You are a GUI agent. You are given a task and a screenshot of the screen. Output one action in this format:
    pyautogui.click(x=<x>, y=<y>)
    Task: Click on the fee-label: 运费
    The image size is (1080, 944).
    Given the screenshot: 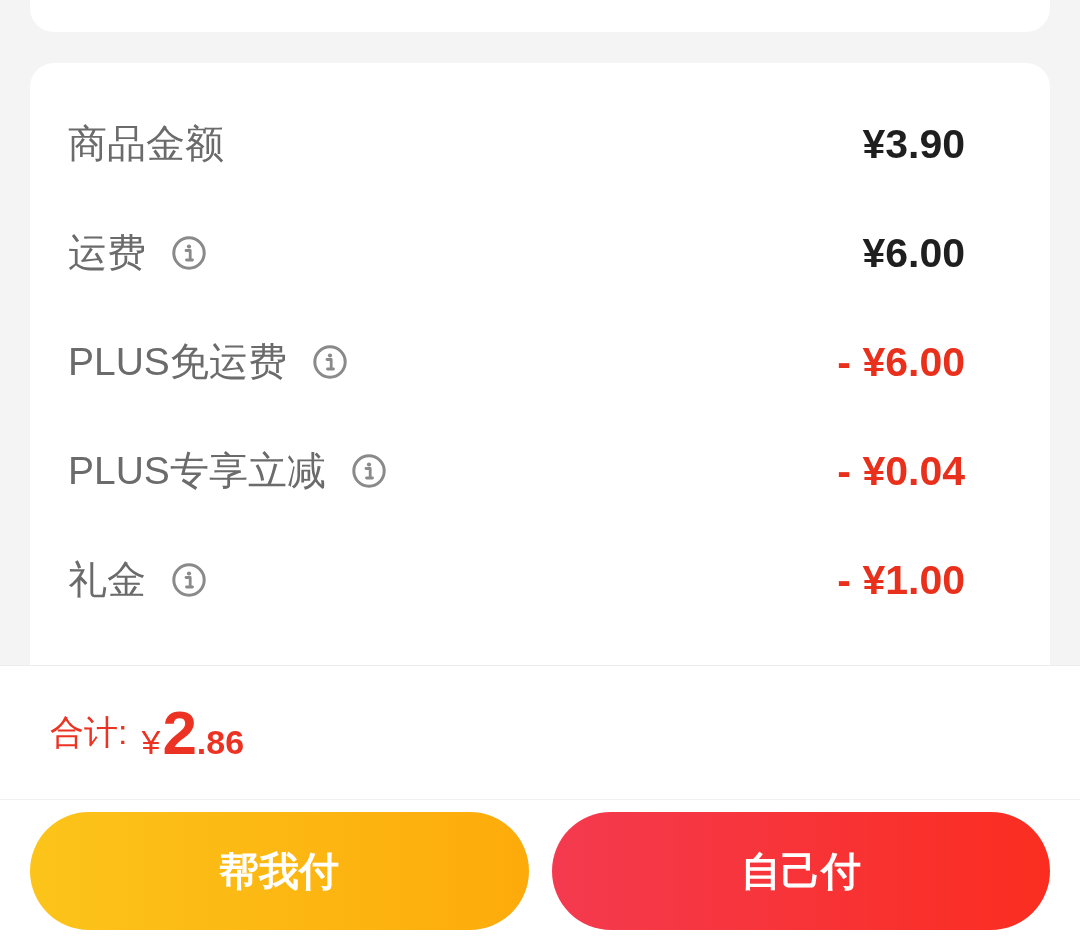 What is the action you would take?
    pyautogui.click(x=107, y=253)
    